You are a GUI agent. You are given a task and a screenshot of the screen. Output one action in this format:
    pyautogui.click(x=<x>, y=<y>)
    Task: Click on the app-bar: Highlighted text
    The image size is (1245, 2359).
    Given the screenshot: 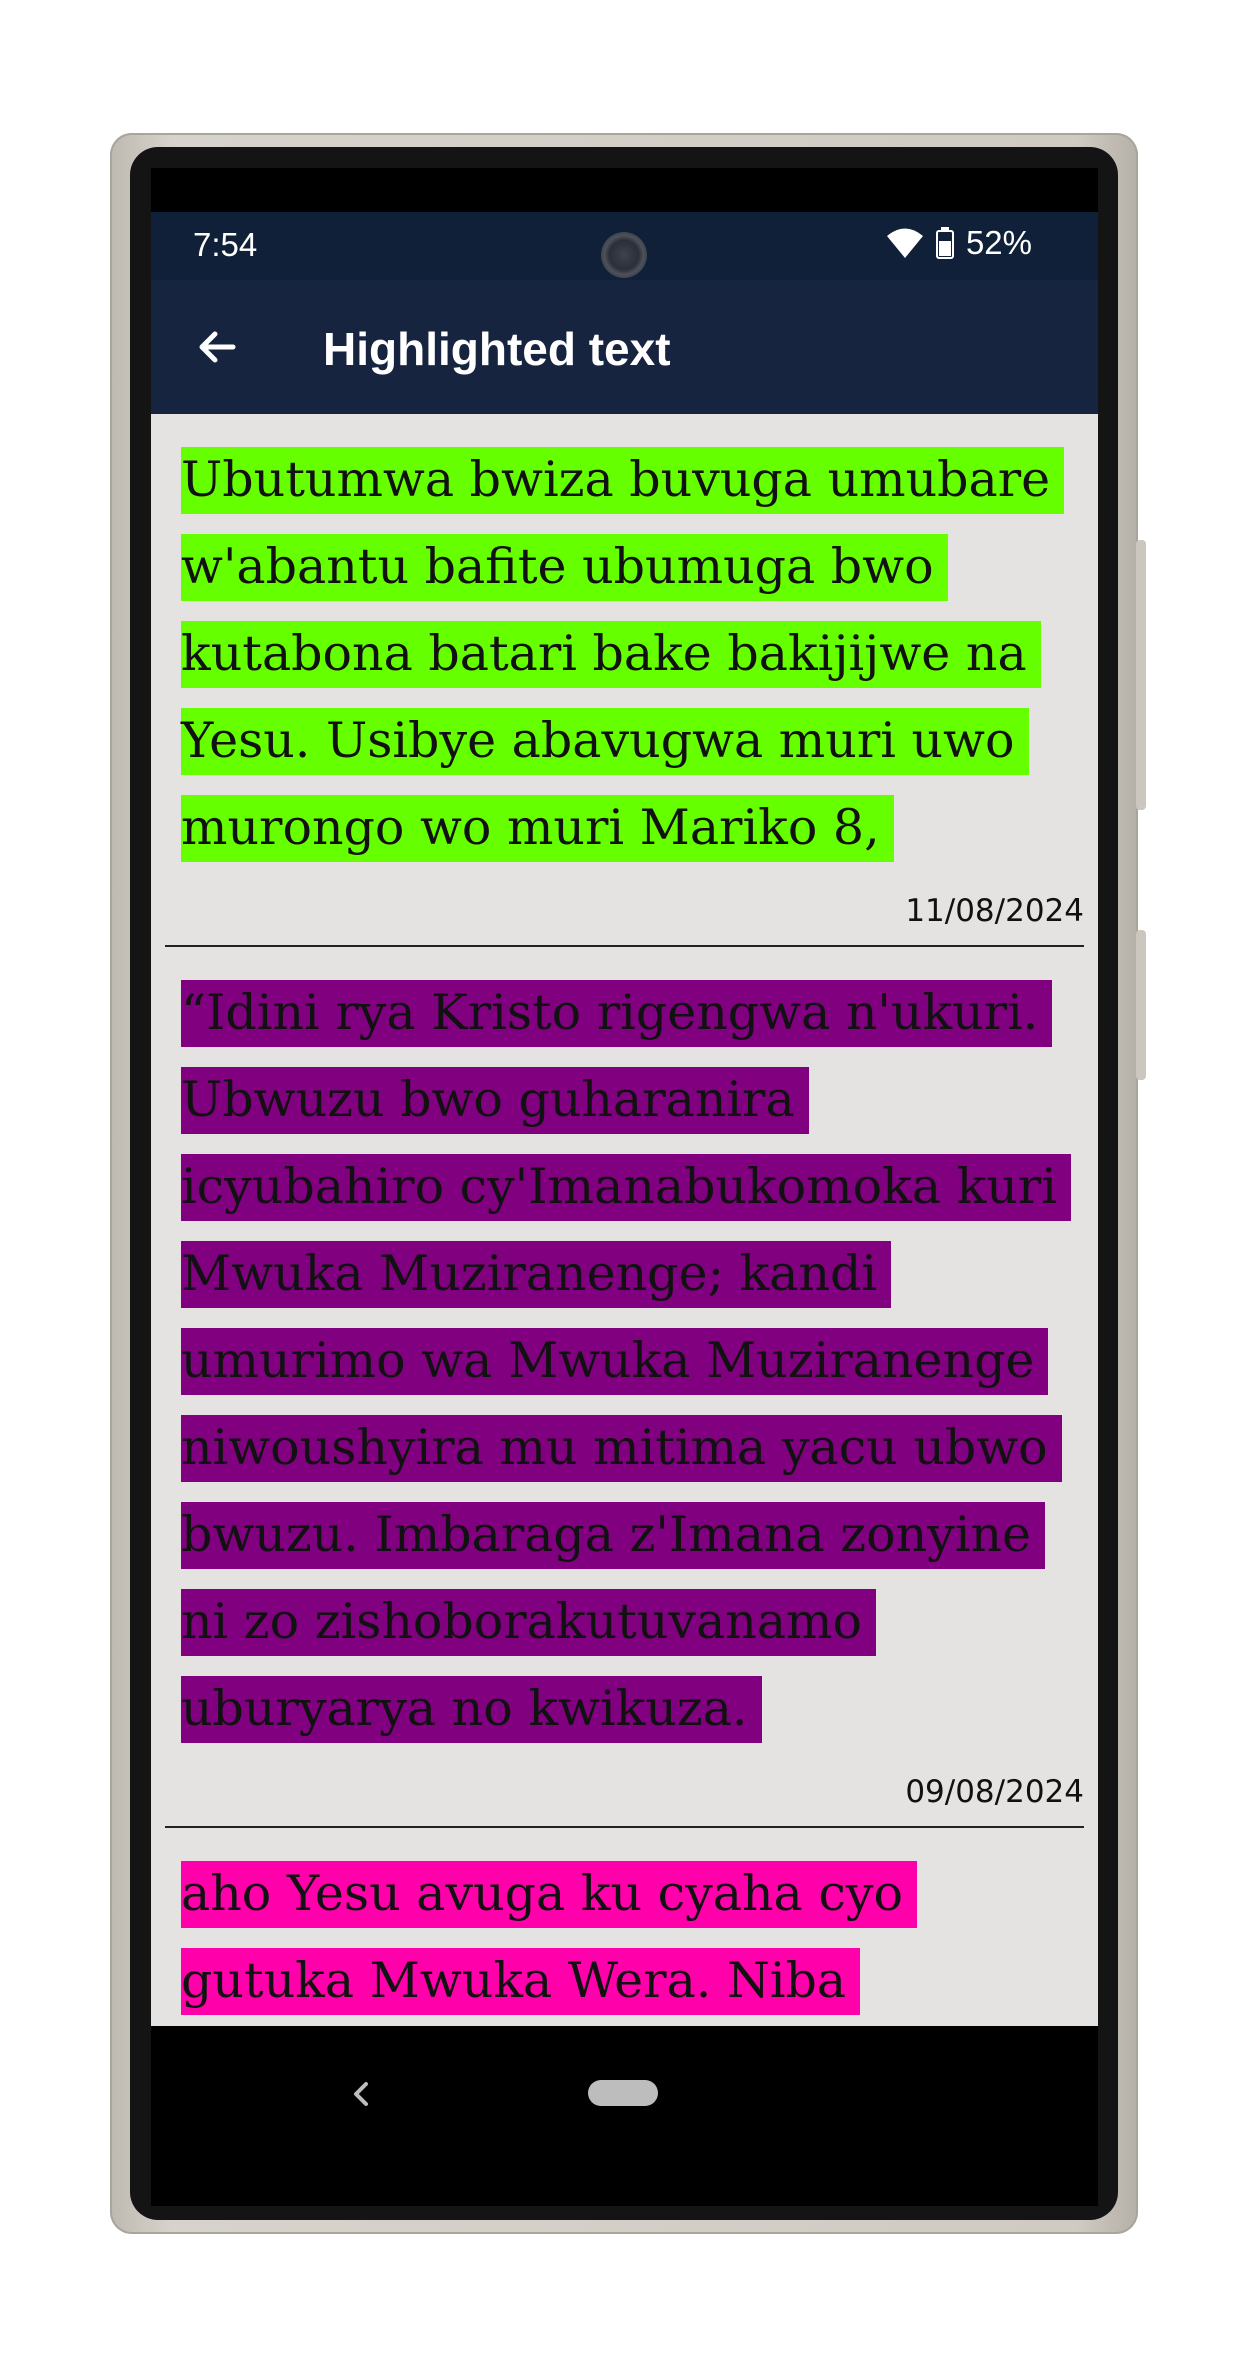 What is the action you would take?
    pyautogui.click(x=624, y=347)
    